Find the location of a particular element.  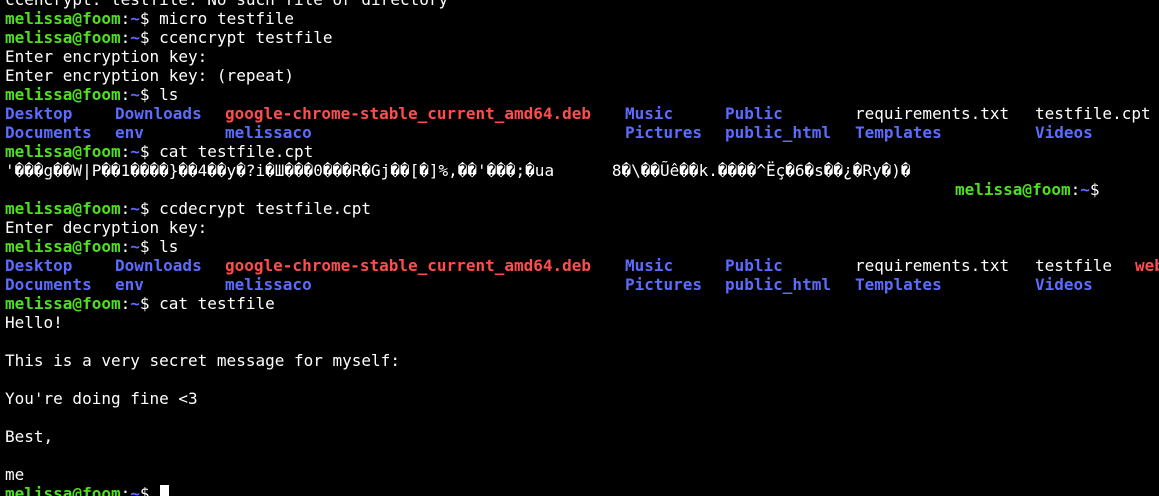

output-line: Enter decryption key: is located at coordinates (106, 227).